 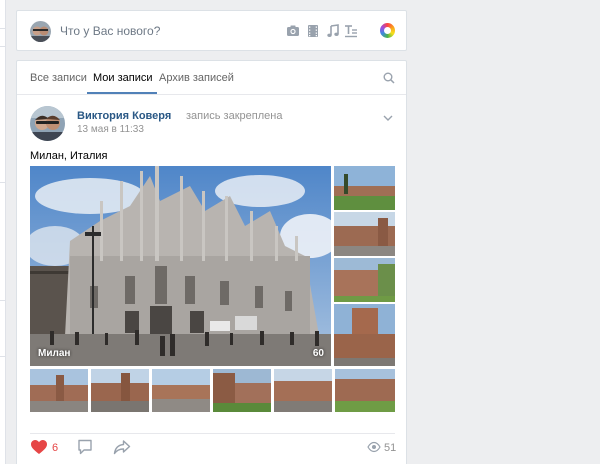 What do you see at coordinates (313, 31) in the screenshot?
I see `video-icon` at bounding box center [313, 31].